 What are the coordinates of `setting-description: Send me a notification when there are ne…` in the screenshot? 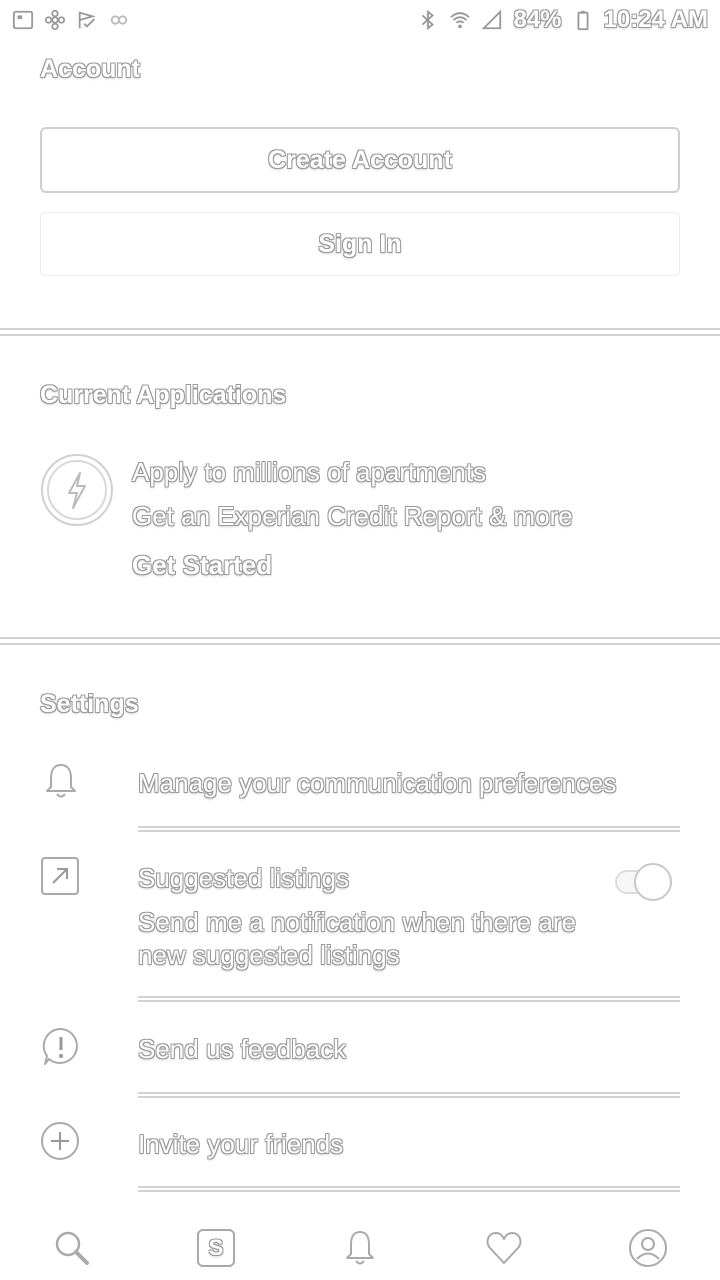 It's located at (357, 938).